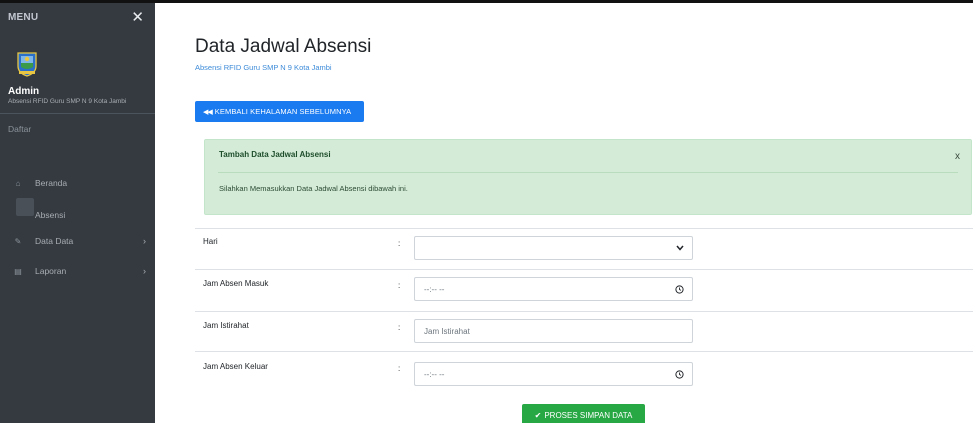  I want to click on sidebar-menu-label: MENU, so click(23, 17).